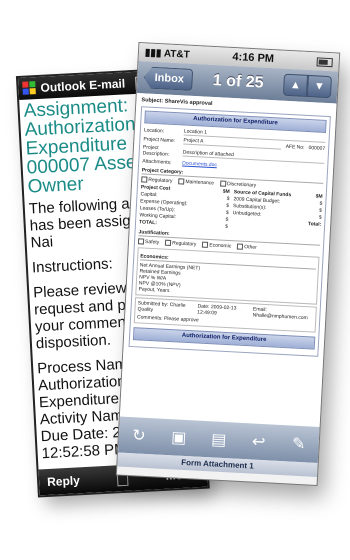 Image resolution: width=350 pixels, height=560 pixels. What do you see at coordinates (253, 58) in the screenshot?
I see `clock: 4:16 PM` at bounding box center [253, 58].